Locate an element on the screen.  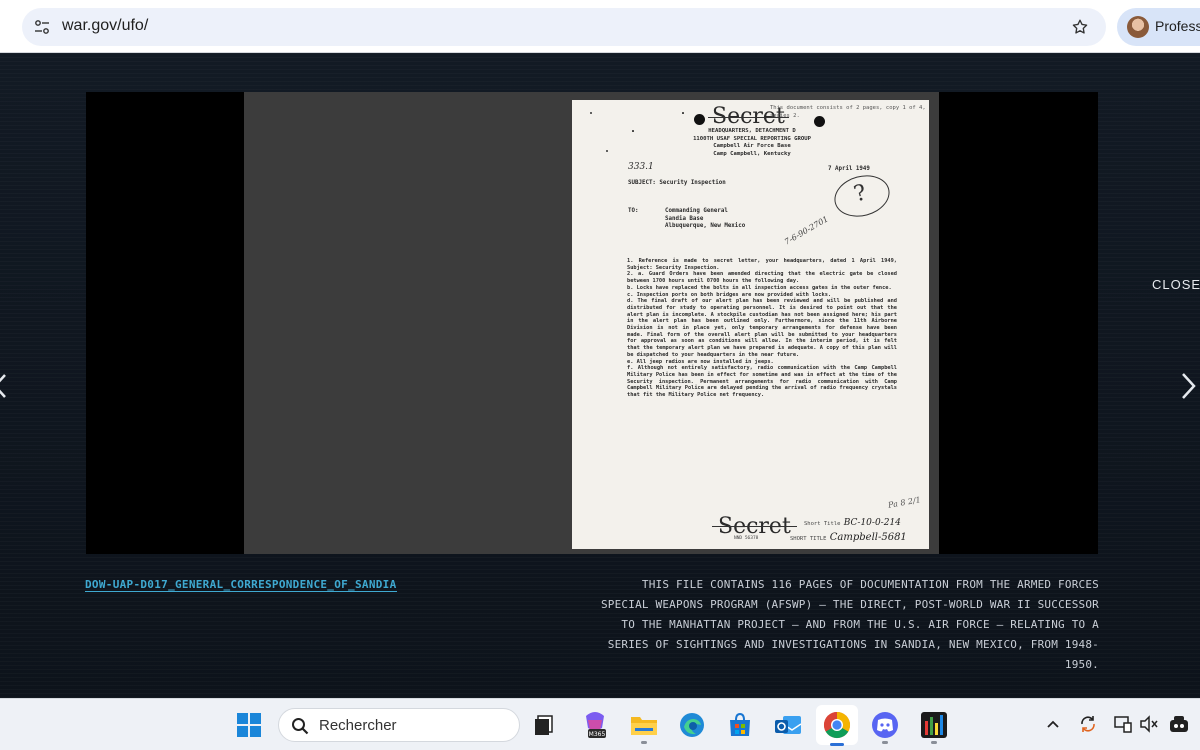
punch-hole is located at coordinates (699, 119).